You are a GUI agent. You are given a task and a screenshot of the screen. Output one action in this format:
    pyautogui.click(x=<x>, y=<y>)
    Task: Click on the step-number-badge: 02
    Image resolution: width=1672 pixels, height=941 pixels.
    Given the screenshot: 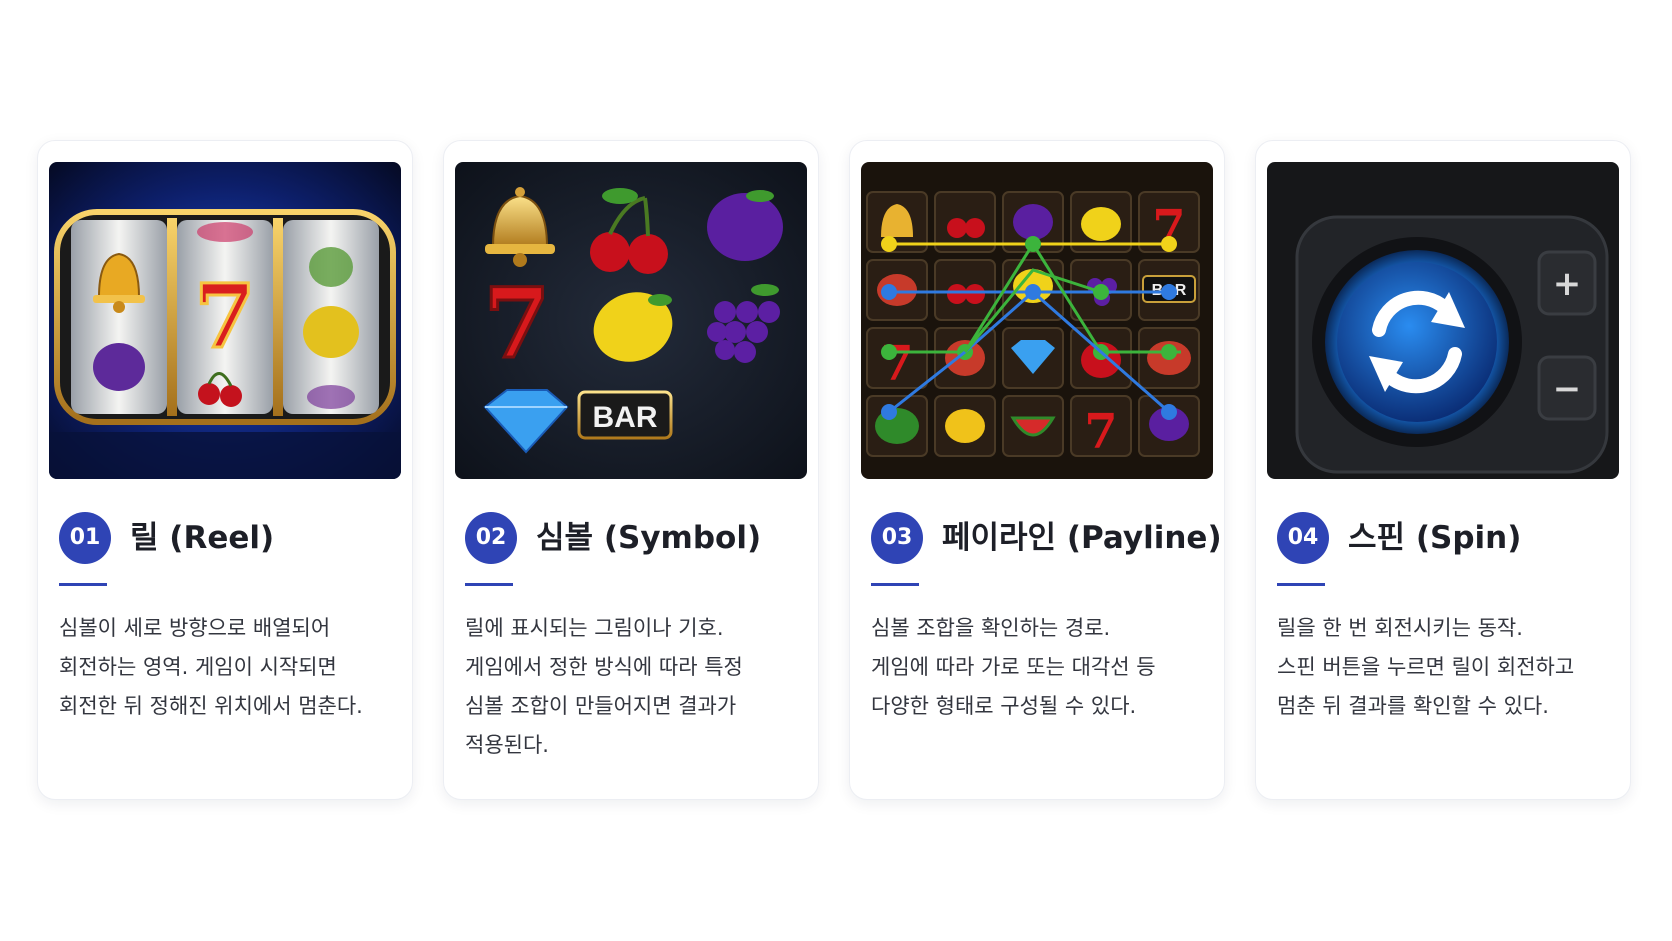 What is the action you would take?
    pyautogui.click(x=491, y=538)
    